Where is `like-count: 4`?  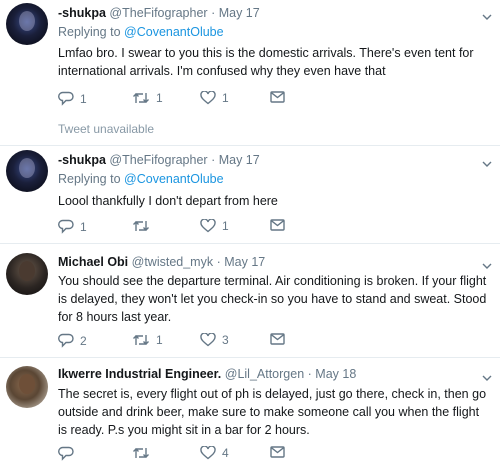 like-count: 4 is located at coordinates (225, 453).